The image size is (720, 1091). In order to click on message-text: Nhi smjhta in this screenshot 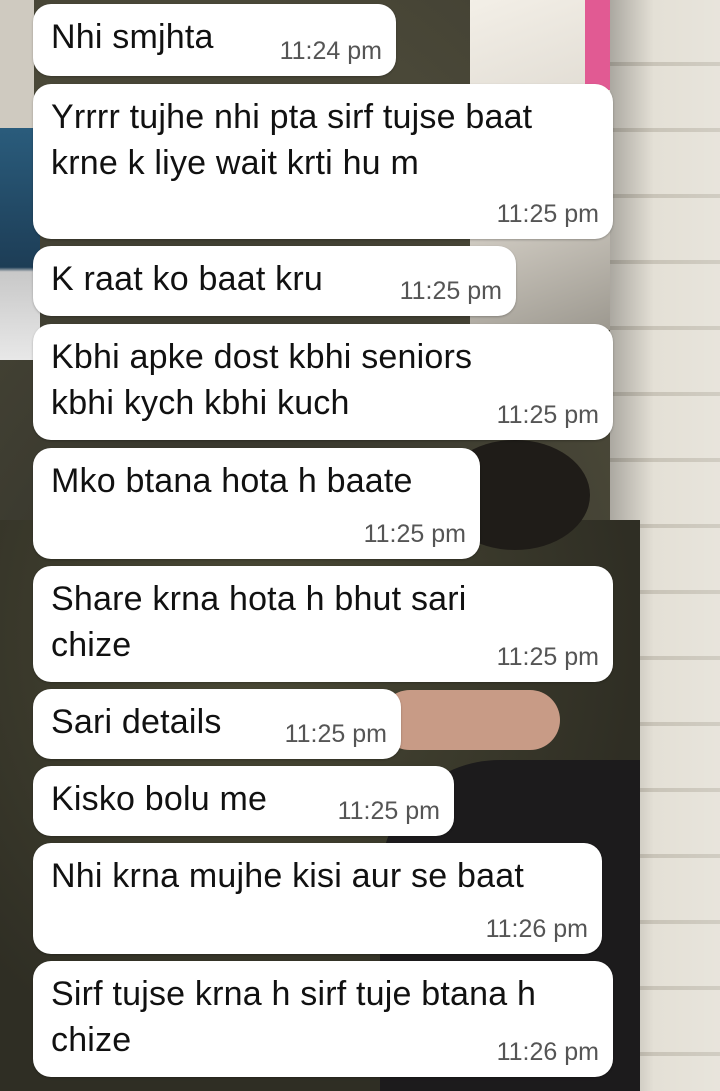, I will do `click(132, 37)`.